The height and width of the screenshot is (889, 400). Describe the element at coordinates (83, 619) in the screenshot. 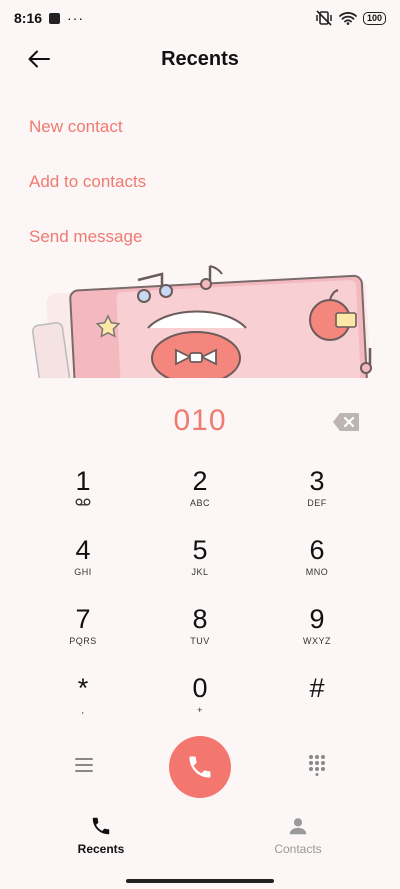

I see `key-digit: 7` at that location.